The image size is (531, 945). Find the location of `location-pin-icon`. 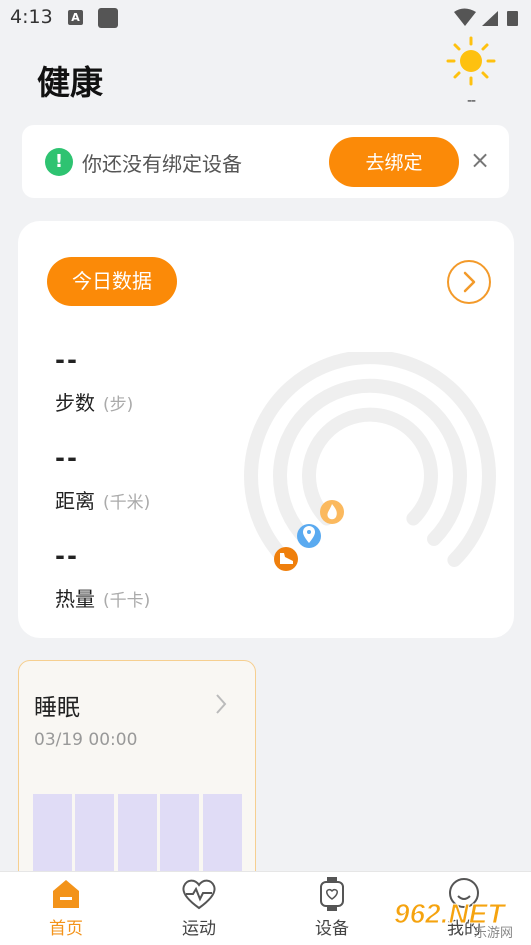

location-pin-icon is located at coordinates (309, 536).